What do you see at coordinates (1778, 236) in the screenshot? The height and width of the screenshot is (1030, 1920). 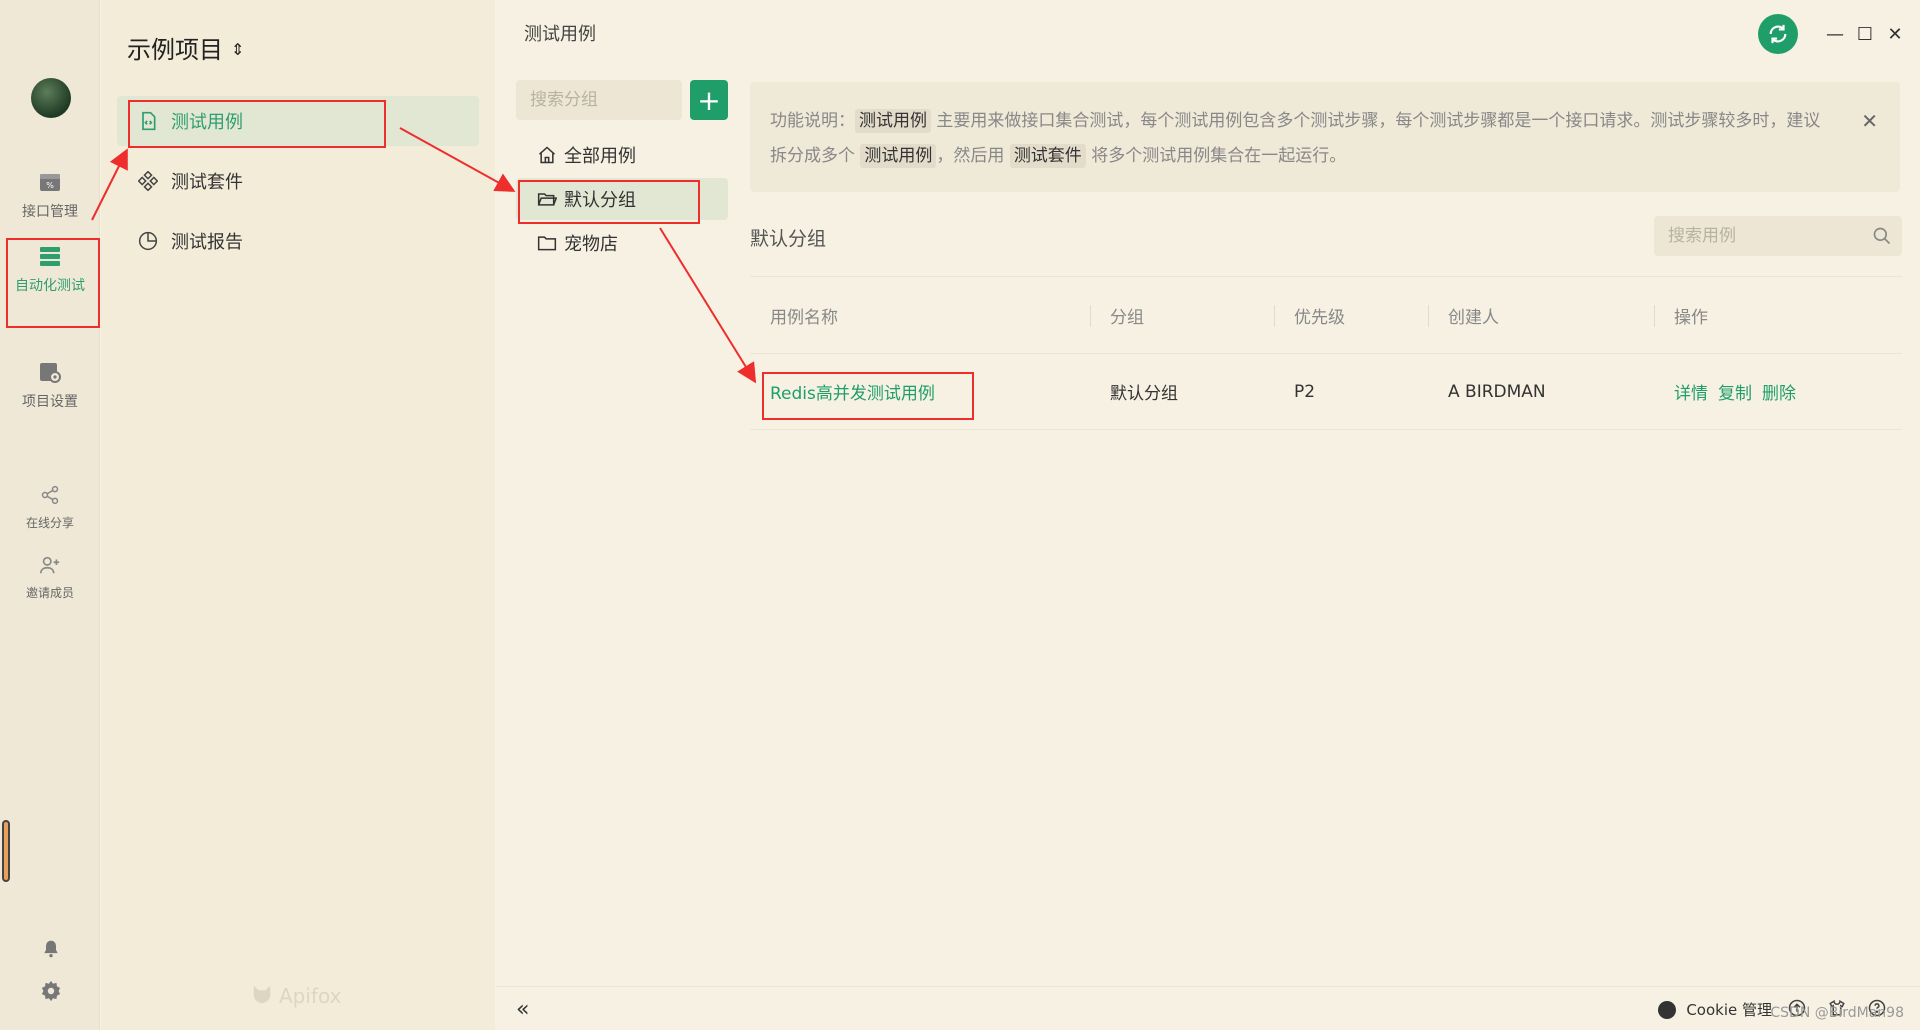 I see `case-search-input` at bounding box center [1778, 236].